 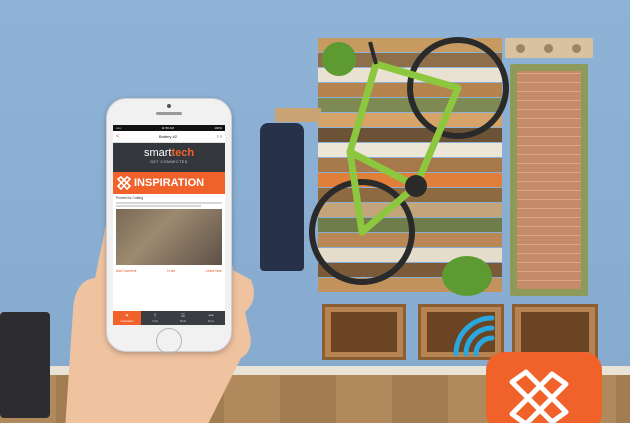 I want to click on status-time: 11:58 AM, so click(x=168, y=128).